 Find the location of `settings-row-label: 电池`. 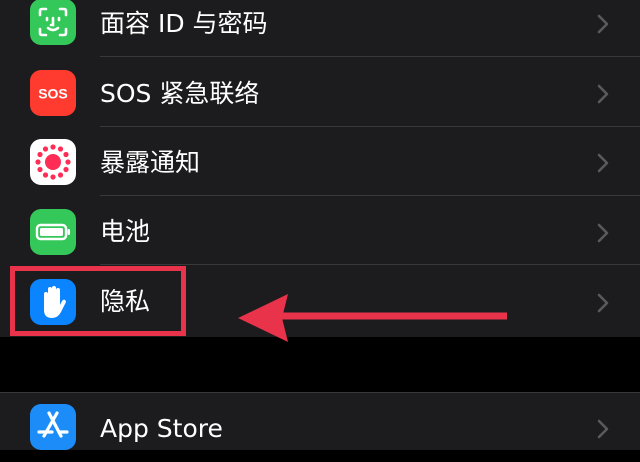

settings-row-label: 电池 is located at coordinates (125, 231).